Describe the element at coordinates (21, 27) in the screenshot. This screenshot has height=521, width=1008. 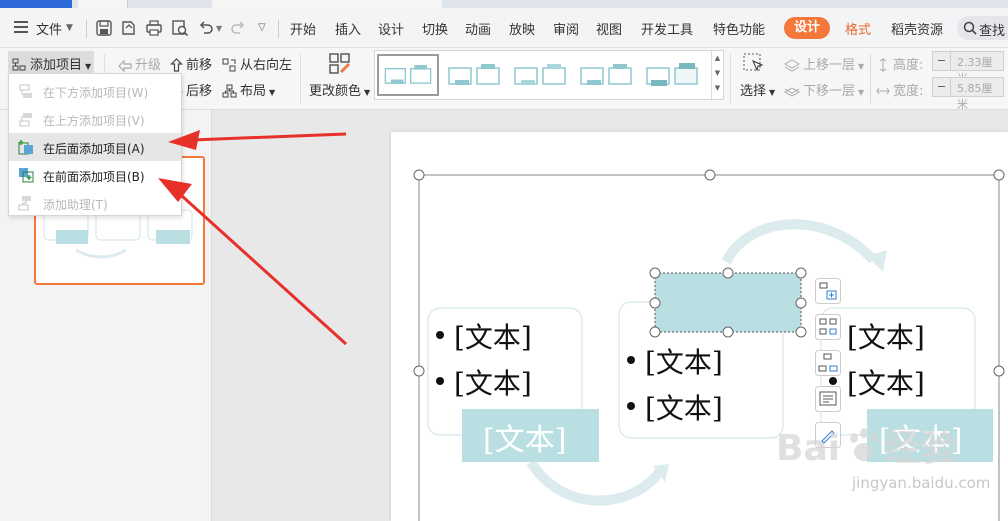
I see `hamburger-menu-icon` at that location.